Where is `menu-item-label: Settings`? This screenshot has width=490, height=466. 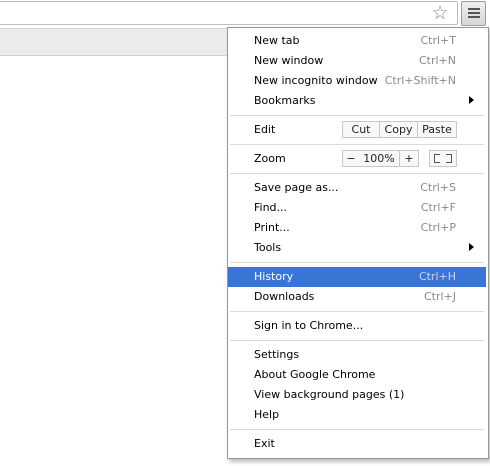
menu-item-label: Settings is located at coordinates (277, 354).